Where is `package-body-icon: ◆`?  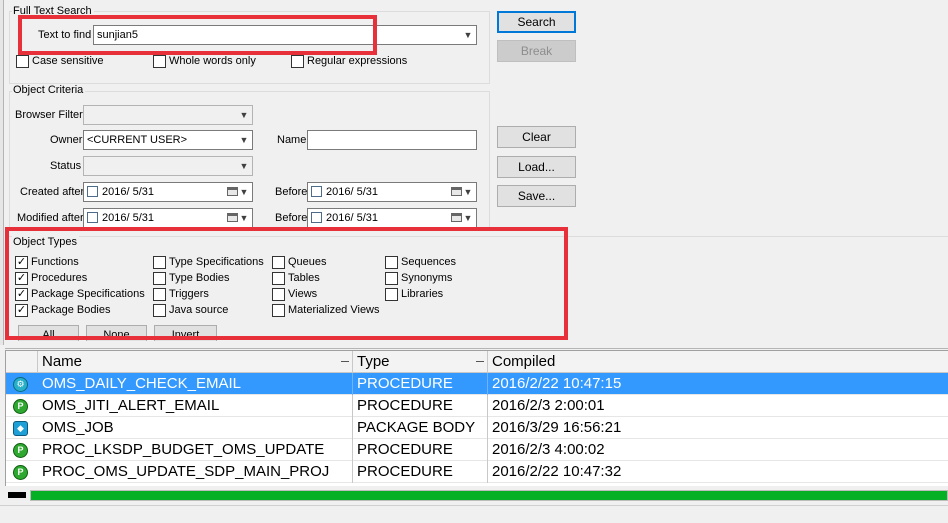 package-body-icon: ◆ is located at coordinates (20, 428).